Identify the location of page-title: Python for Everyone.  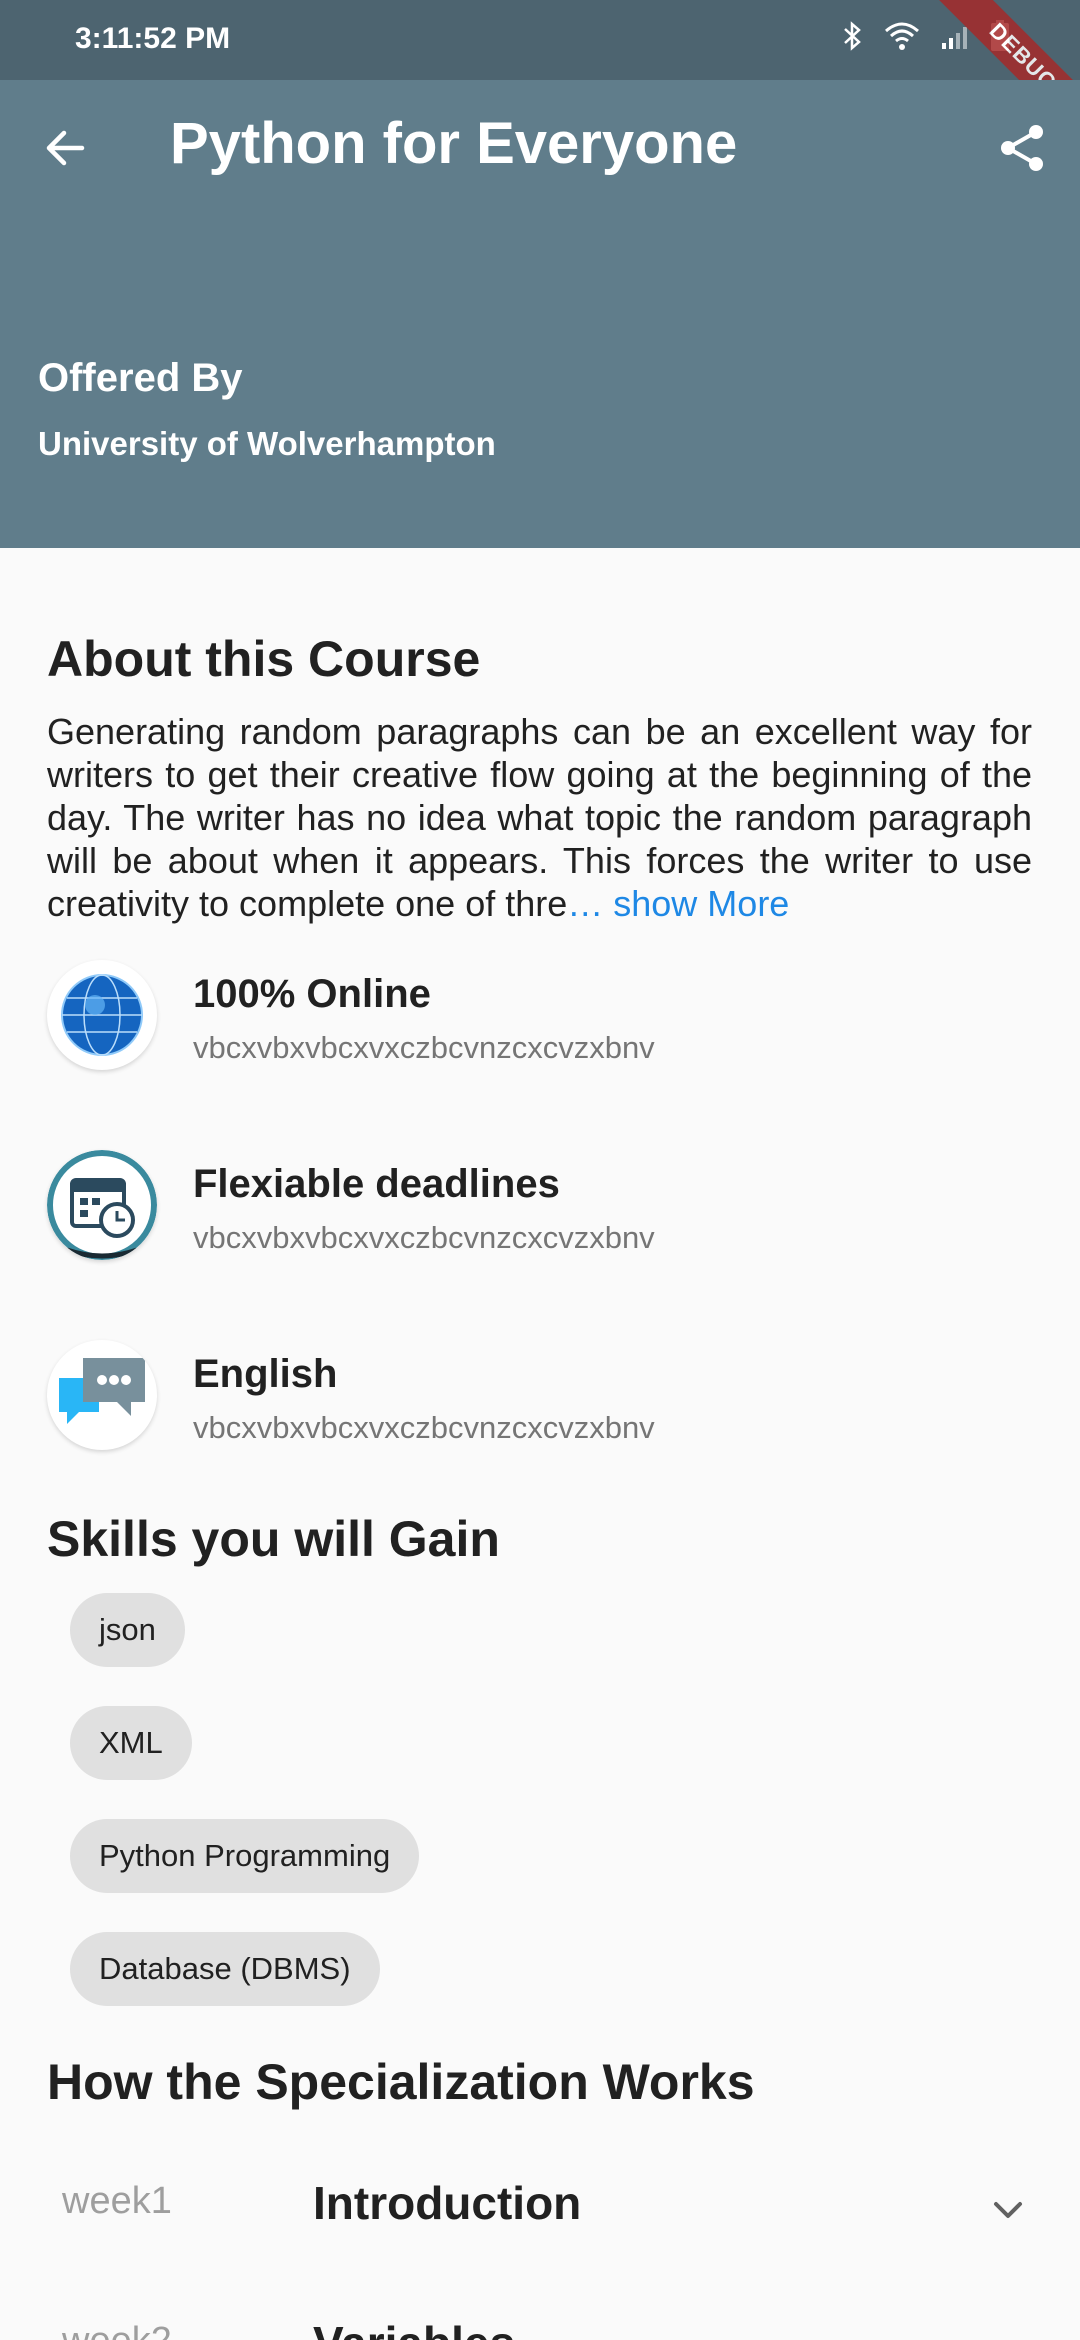
(454, 143).